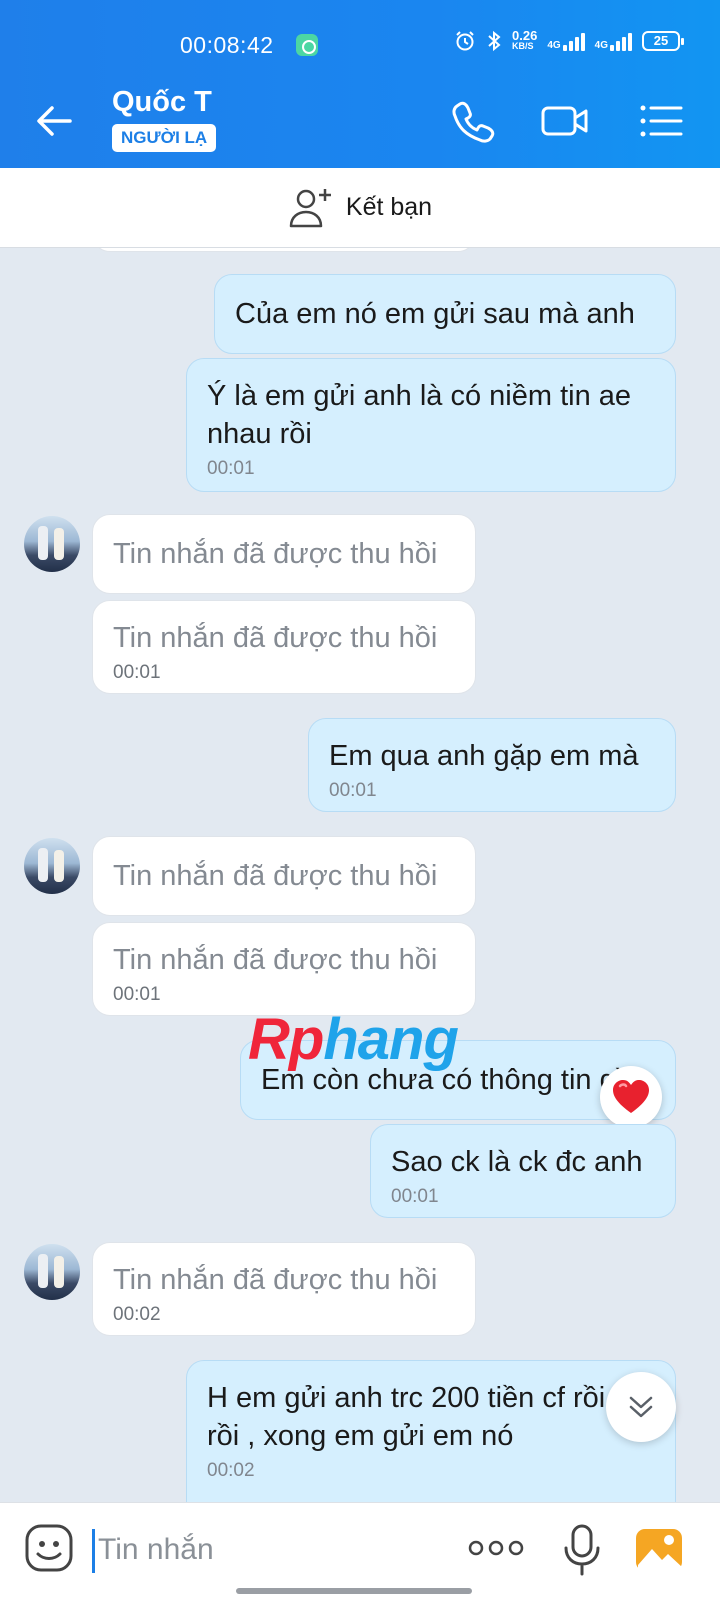  What do you see at coordinates (631, 1097) in the screenshot?
I see `heart-reaction-icon` at bounding box center [631, 1097].